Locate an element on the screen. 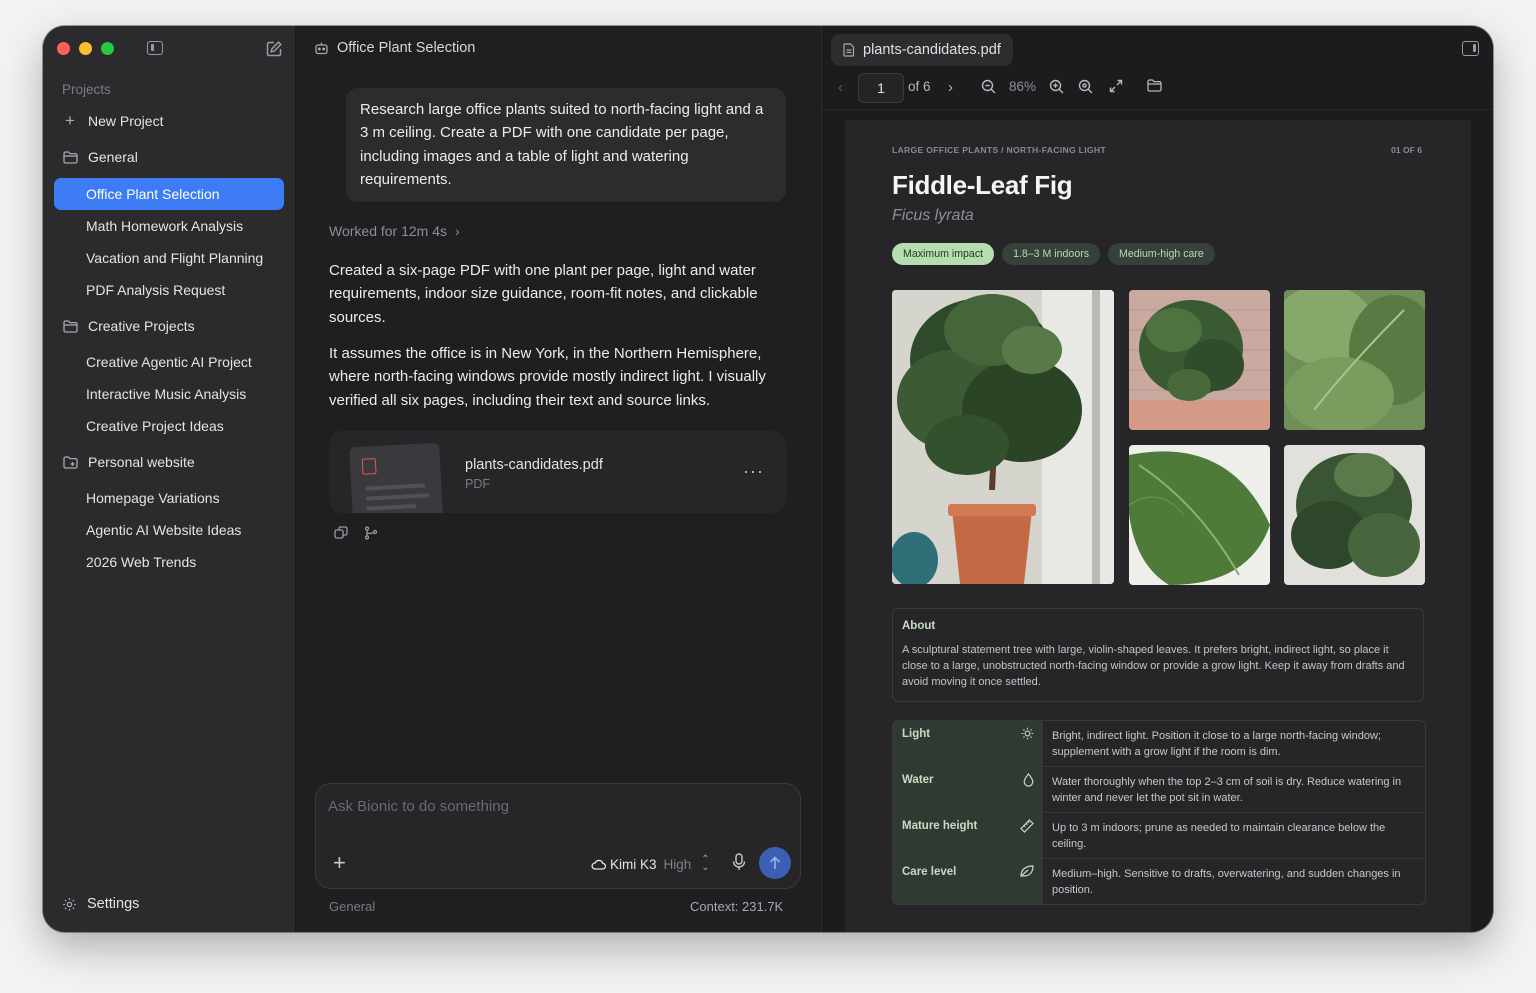 This screenshot has width=1536, height=993. chat-header: Office Plant Selection is located at coordinates (394, 48).